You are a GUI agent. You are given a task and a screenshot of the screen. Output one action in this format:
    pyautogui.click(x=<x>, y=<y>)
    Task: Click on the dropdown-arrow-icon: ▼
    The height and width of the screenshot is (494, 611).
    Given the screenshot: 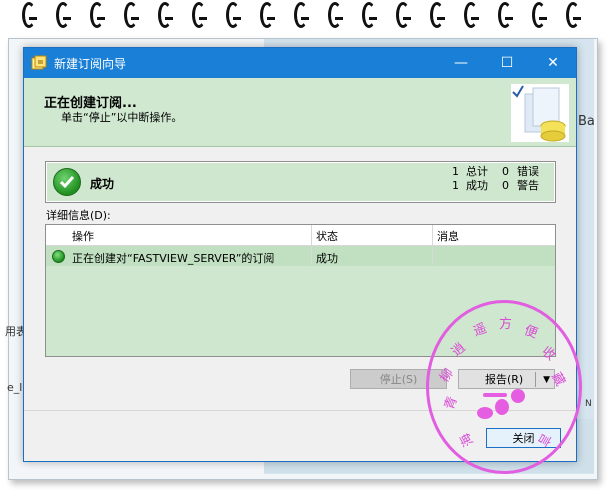 What is the action you would take?
    pyautogui.click(x=546, y=380)
    